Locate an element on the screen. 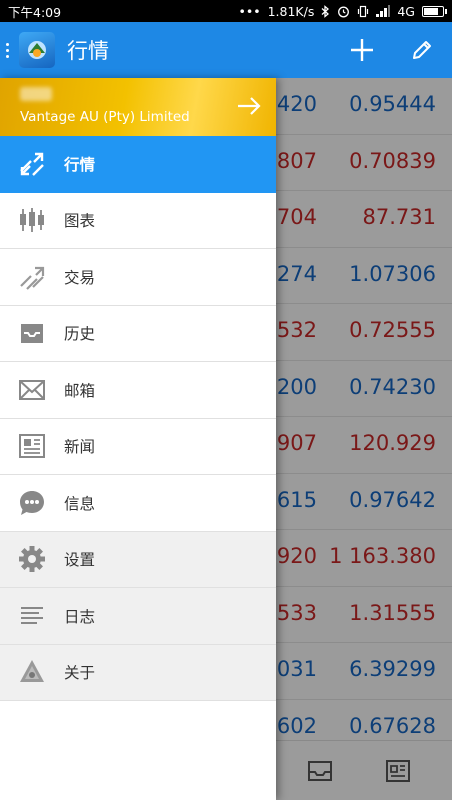 The image size is (452, 800). mail-icon is located at coordinates (32, 389).